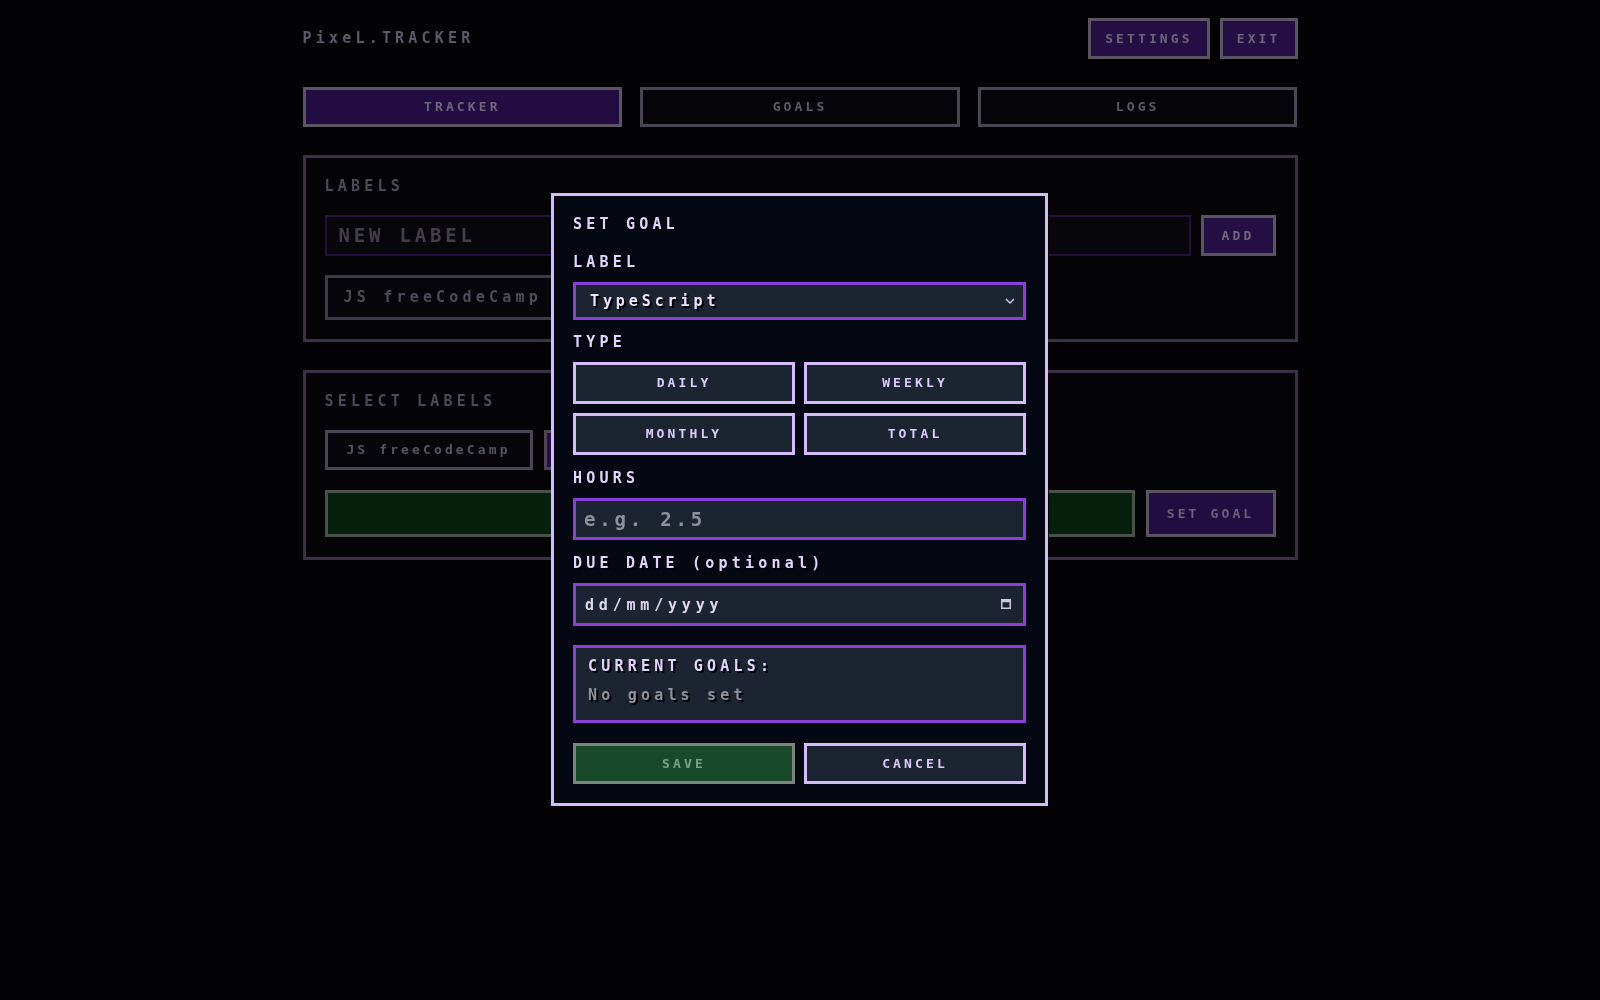 Image resolution: width=1600 pixels, height=1000 pixels. What do you see at coordinates (1137, 107) in the screenshot?
I see `tab: LOGS` at bounding box center [1137, 107].